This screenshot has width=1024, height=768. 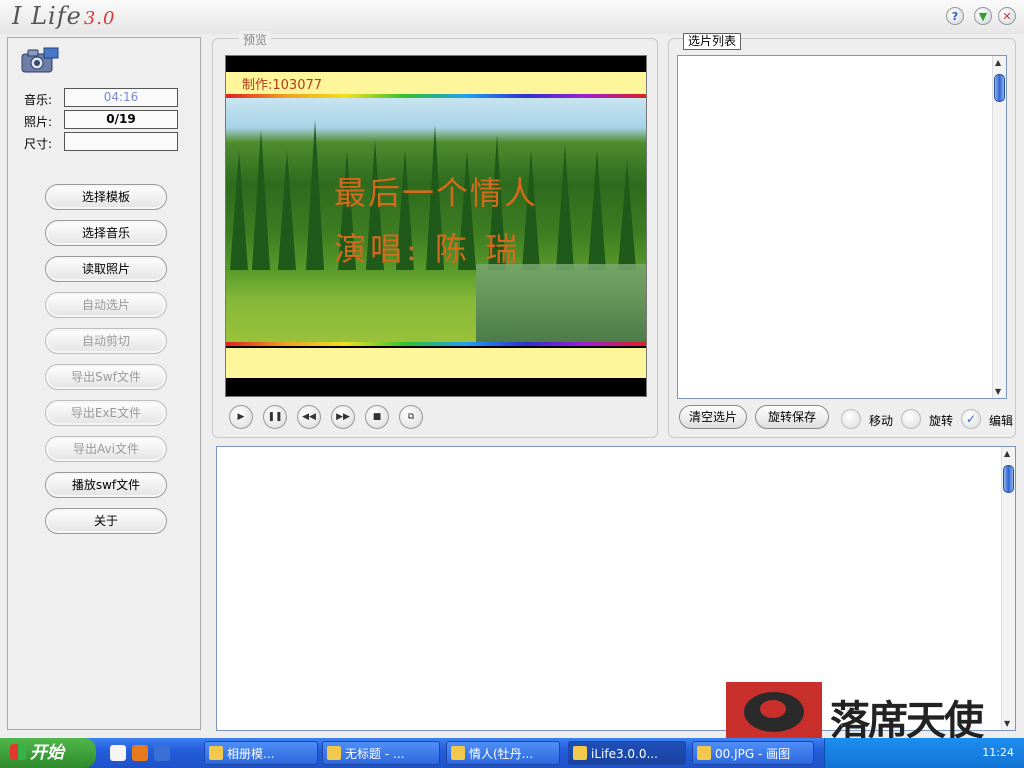 What do you see at coordinates (106, 341) in the screenshot?
I see `auto-crop-button: 自动剪切` at bounding box center [106, 341].